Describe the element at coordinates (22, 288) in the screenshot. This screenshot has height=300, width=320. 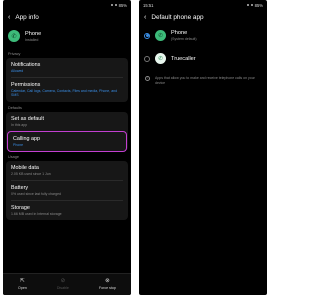
I see `open-label: Open` at that location.